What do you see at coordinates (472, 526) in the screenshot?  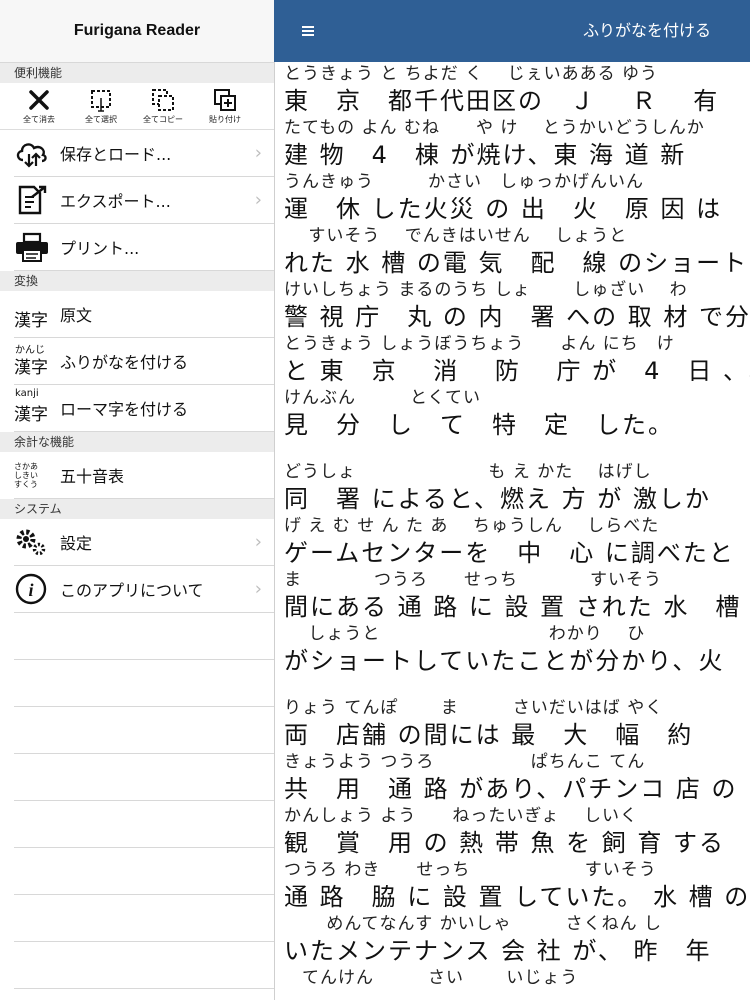 I see `furigana-line: げ え む せ ん た あ ちゅうしん しらべた` at bounding box center [472, 526].